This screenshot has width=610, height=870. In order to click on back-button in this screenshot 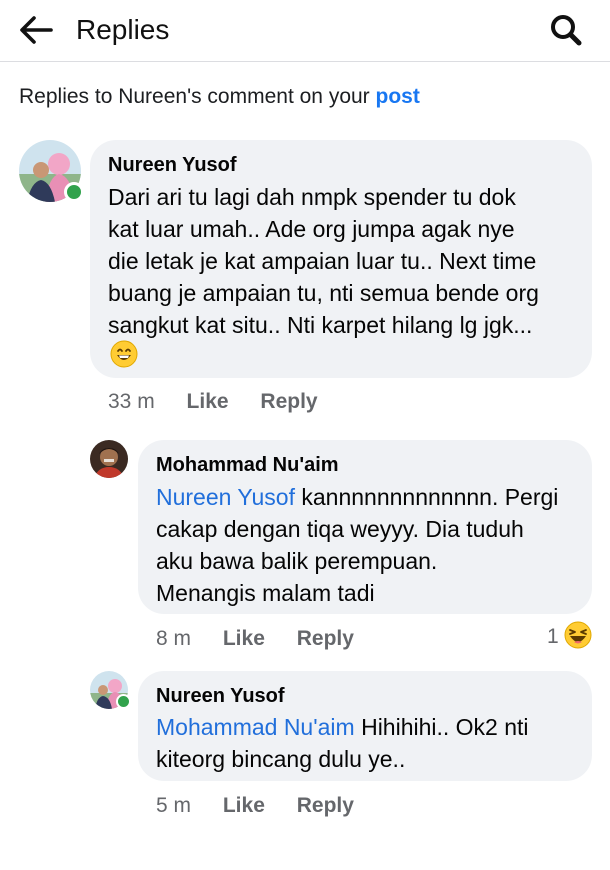, I will do `click(36, 30)`.